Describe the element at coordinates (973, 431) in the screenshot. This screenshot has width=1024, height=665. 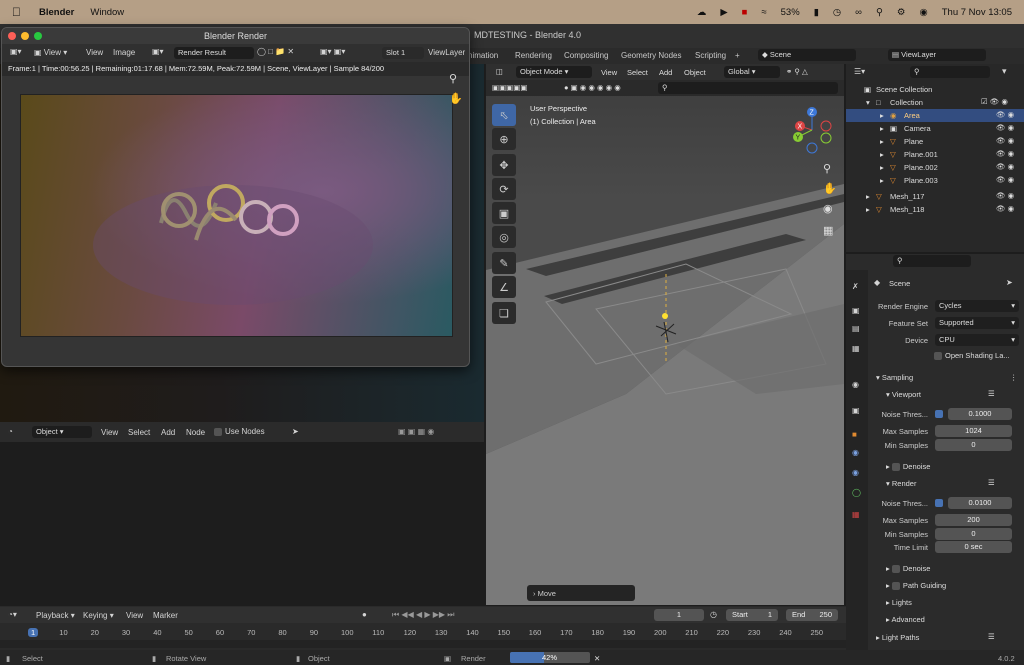
I see `vp-max-samples-field: 1024` at that location.